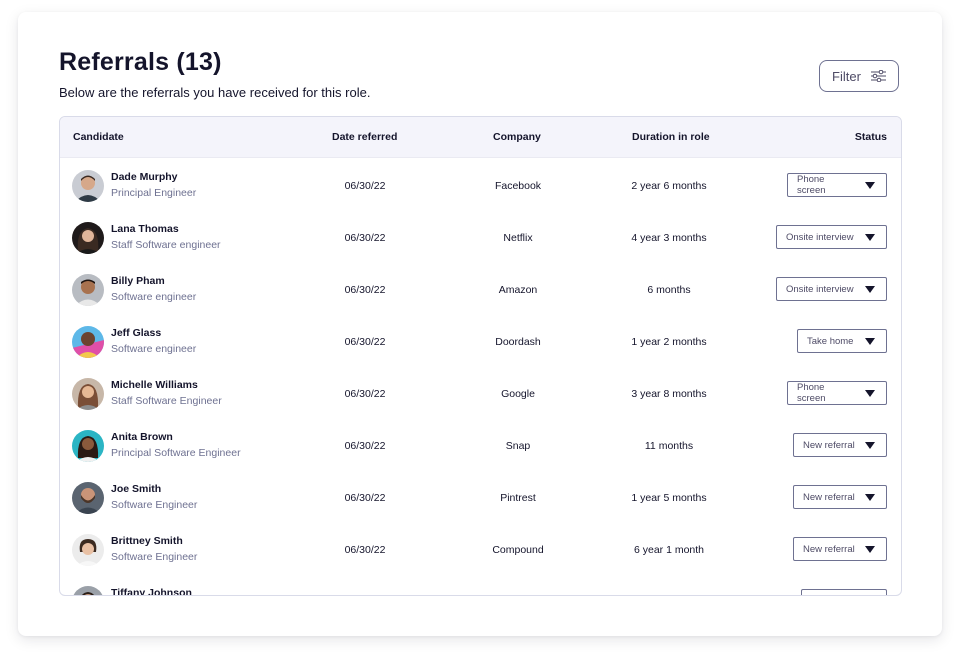  I want to click on duration-in-role: 4 year 3 months, so click(669, 238).